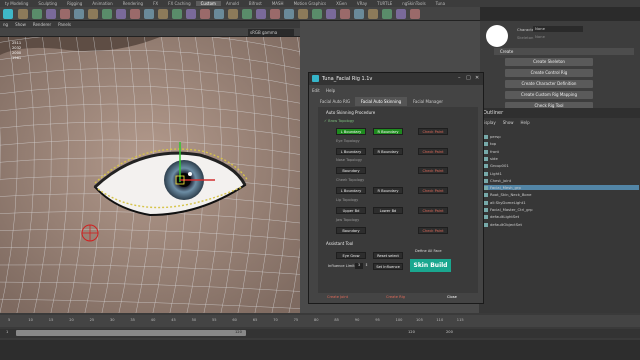 This screenshot has height=360, width=640. I want to click on menu-panels: Panels, so click(64, 24).